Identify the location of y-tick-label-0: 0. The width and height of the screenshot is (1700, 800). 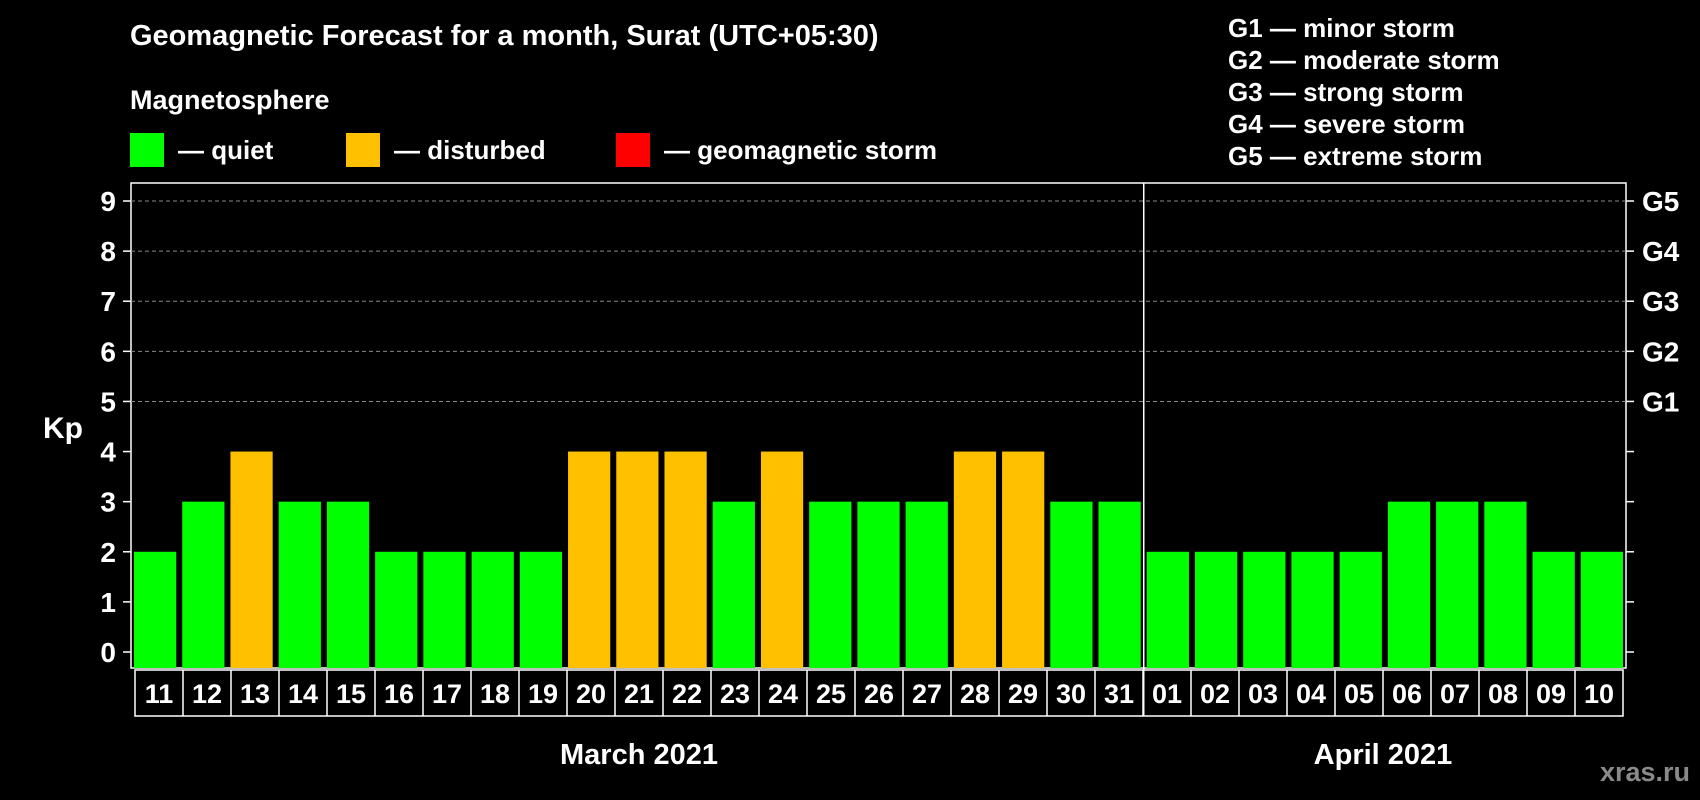
(108, 652).